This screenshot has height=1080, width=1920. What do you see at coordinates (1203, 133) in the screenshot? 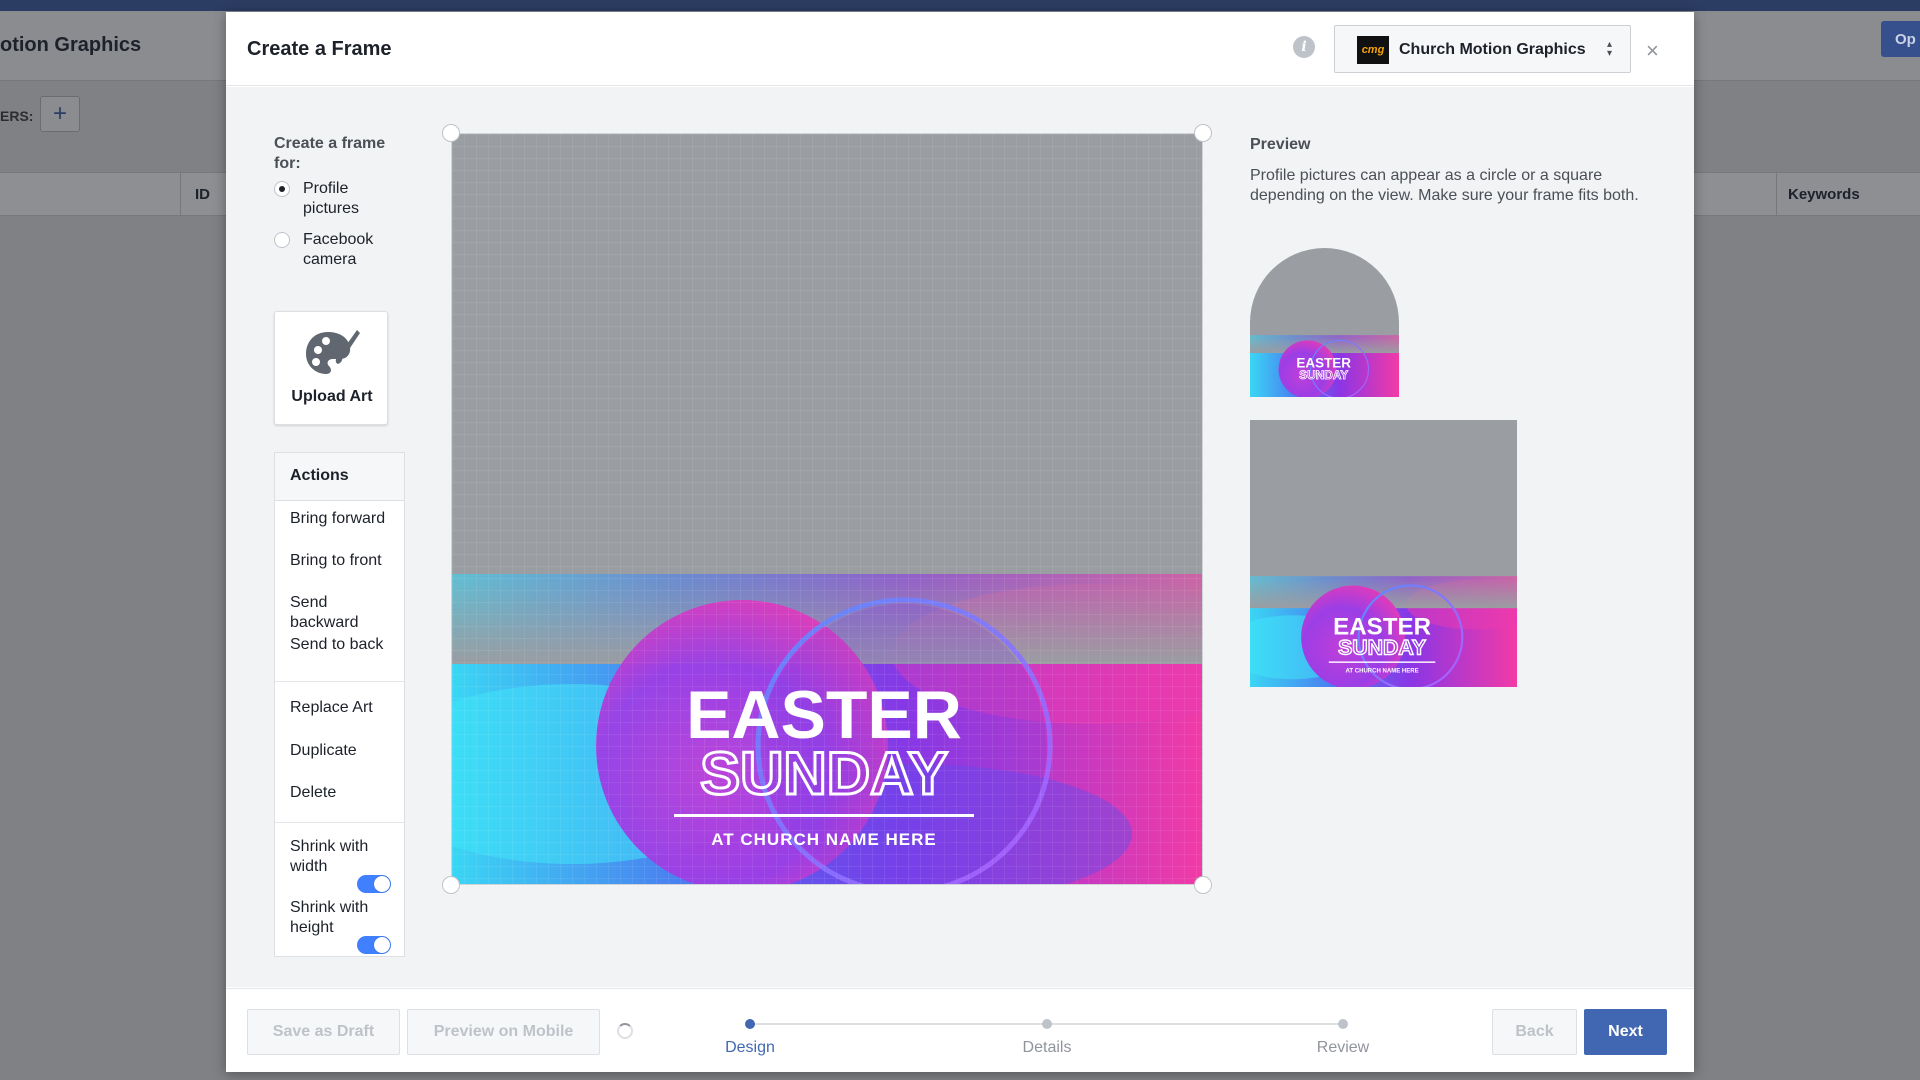
I see `resize-handle-top-right` at bounding box center [1203, 133].